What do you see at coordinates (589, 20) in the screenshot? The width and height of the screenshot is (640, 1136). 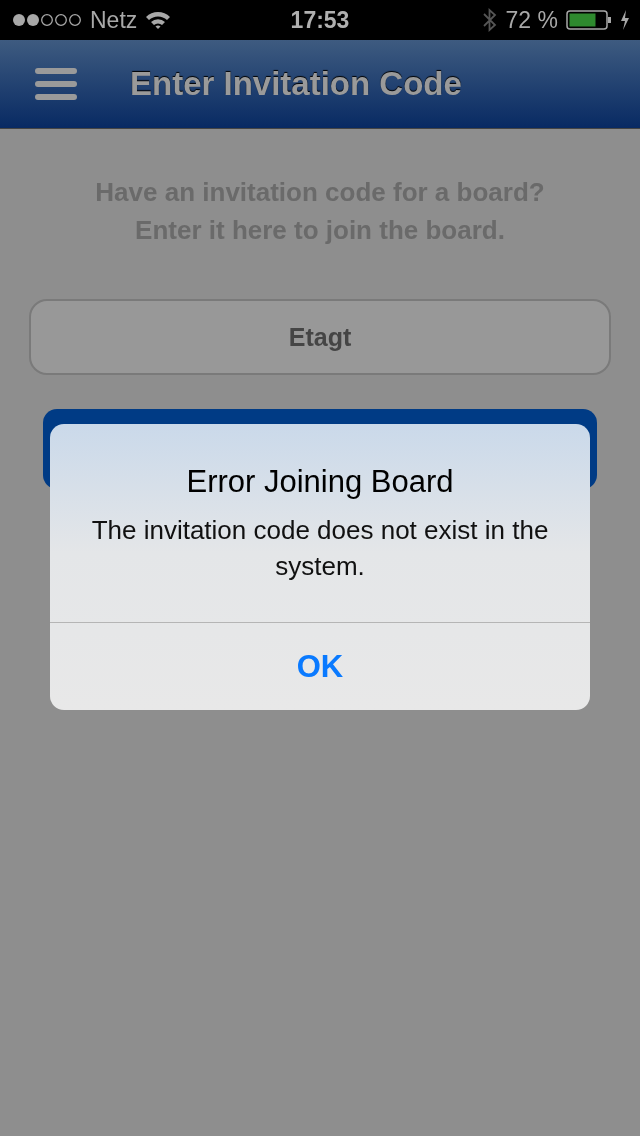 I see `battery-icon` at bounding box center [589, 20].